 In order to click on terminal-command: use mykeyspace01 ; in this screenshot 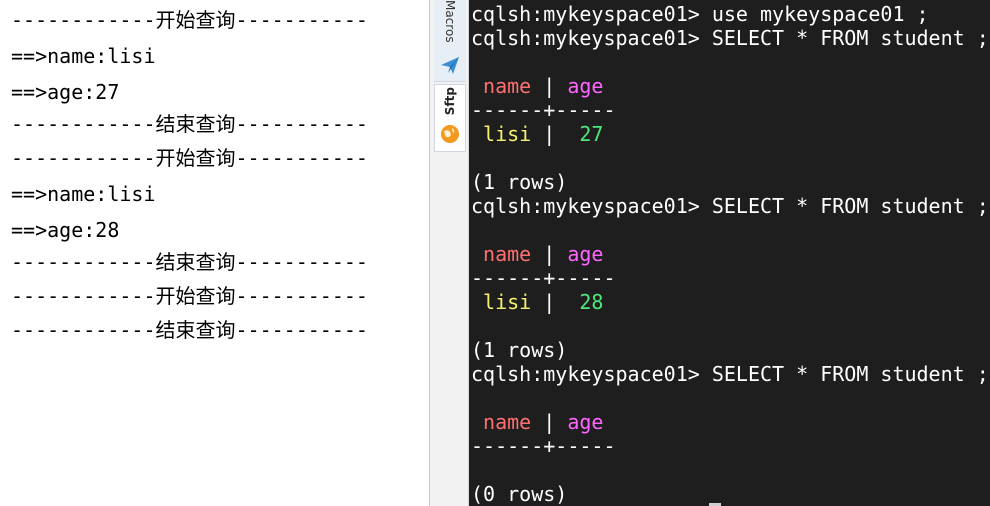, I will do `click(814, 14)`.